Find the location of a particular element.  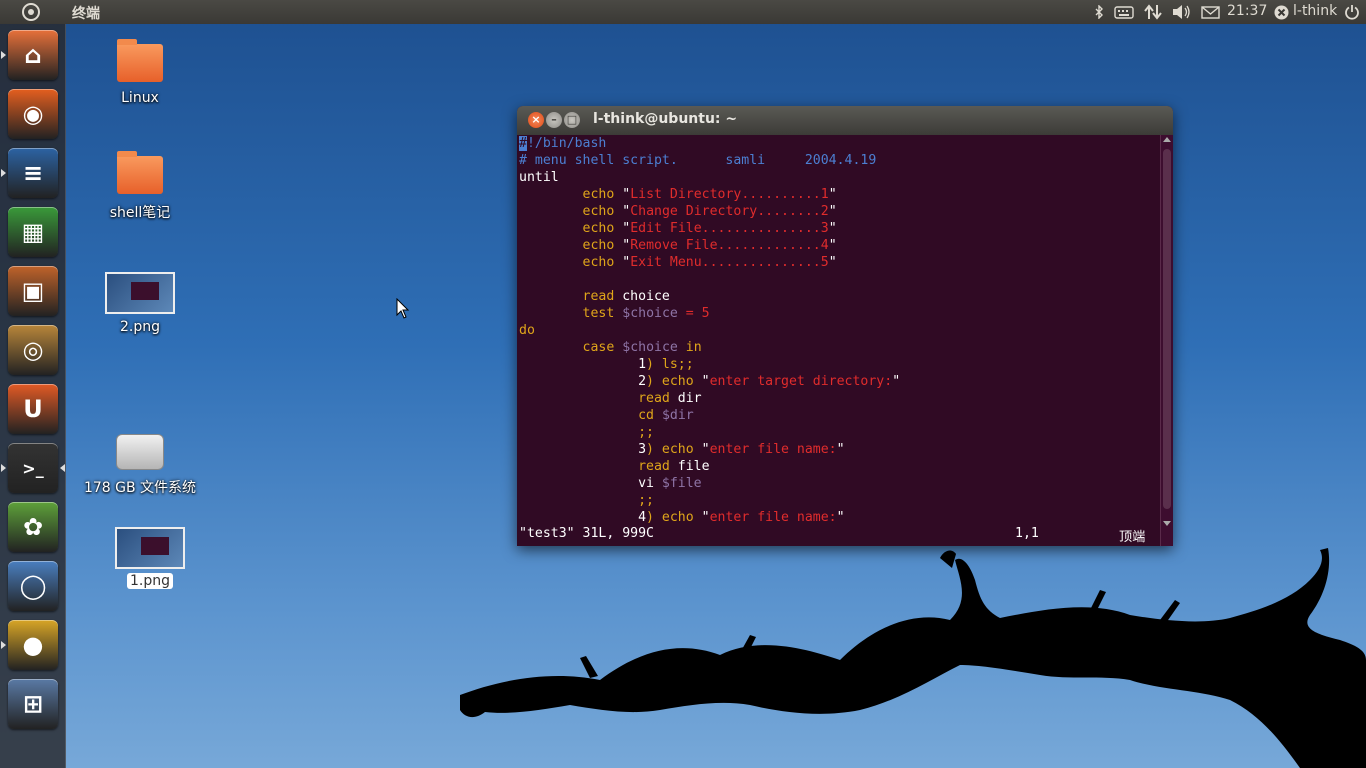

bluetooth-icon is located at coordinates (1099, 12).